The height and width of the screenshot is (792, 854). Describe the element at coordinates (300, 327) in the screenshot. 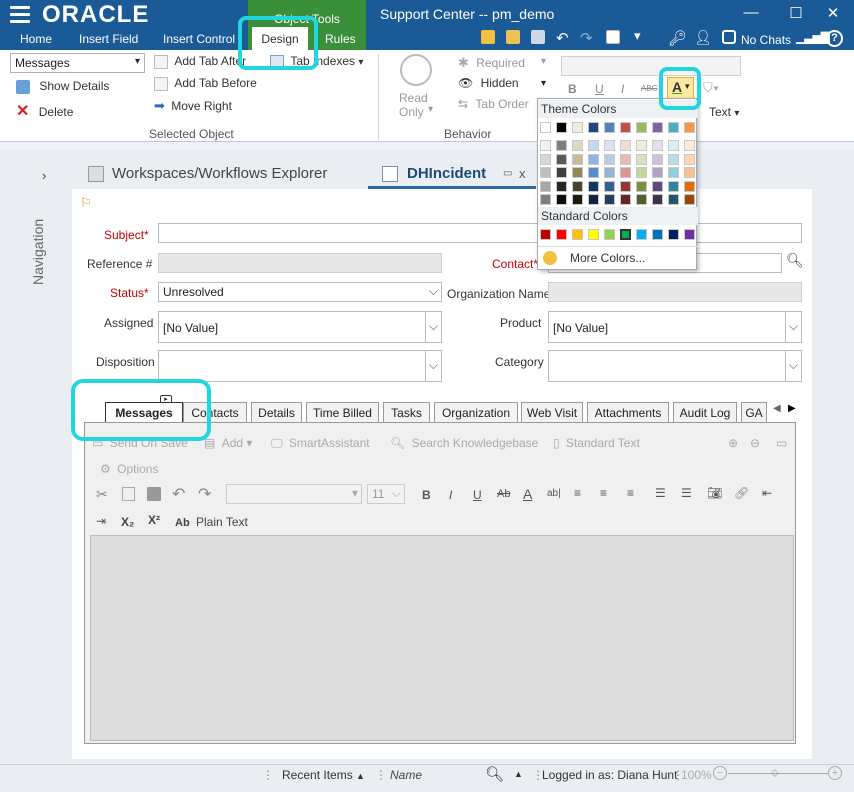

I see `assigned-dropdown: [No Value] ⌵` at that location.